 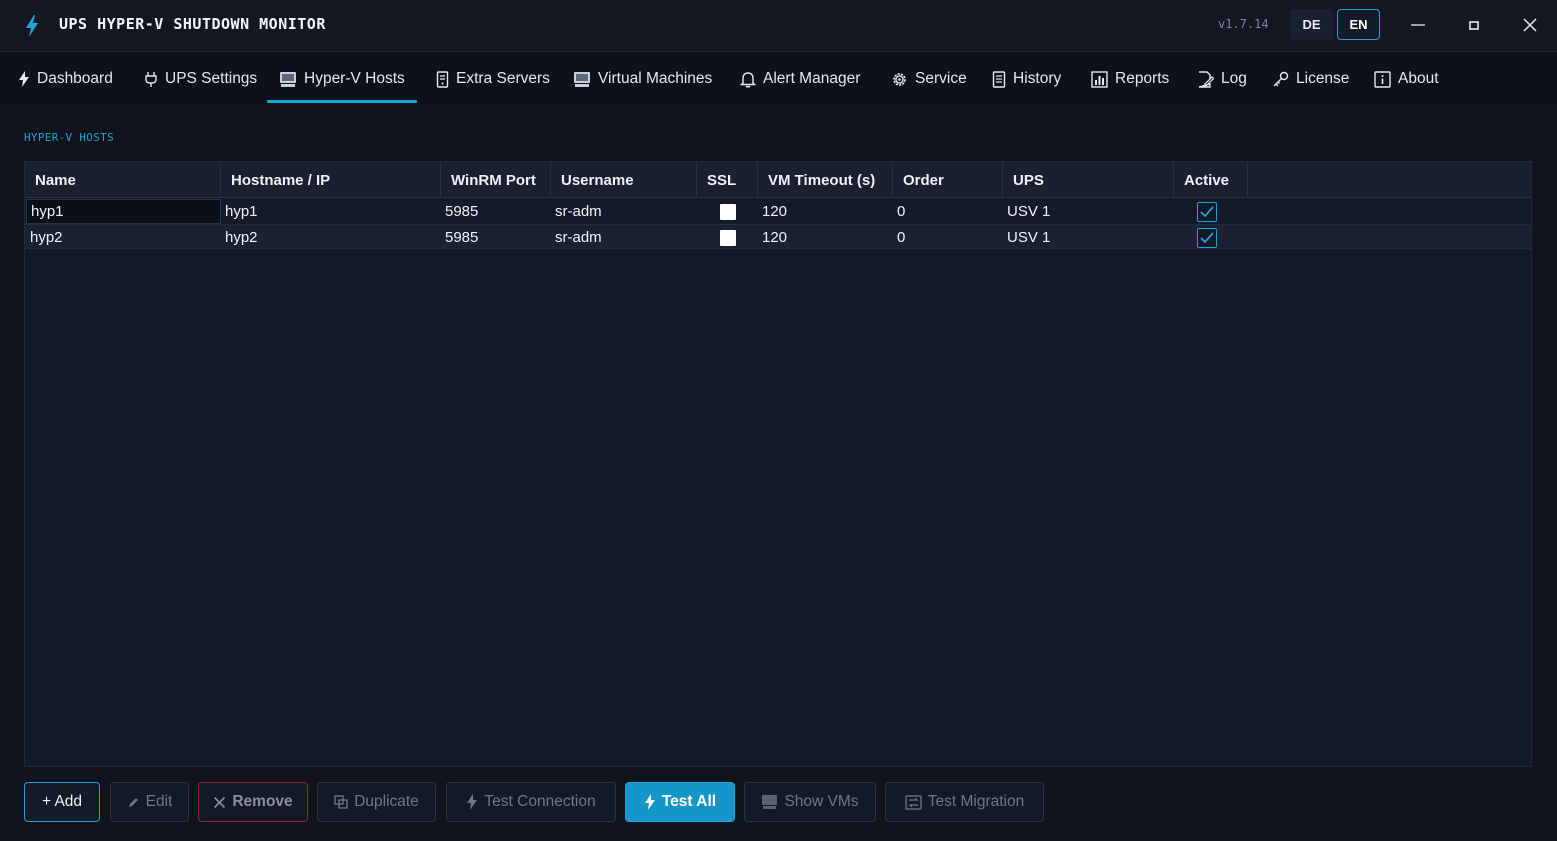 What do you see at coordinates (1088, 180) in the screenshot?
I see `column-header-ups: UPS` at bounding box center [1088, 180].